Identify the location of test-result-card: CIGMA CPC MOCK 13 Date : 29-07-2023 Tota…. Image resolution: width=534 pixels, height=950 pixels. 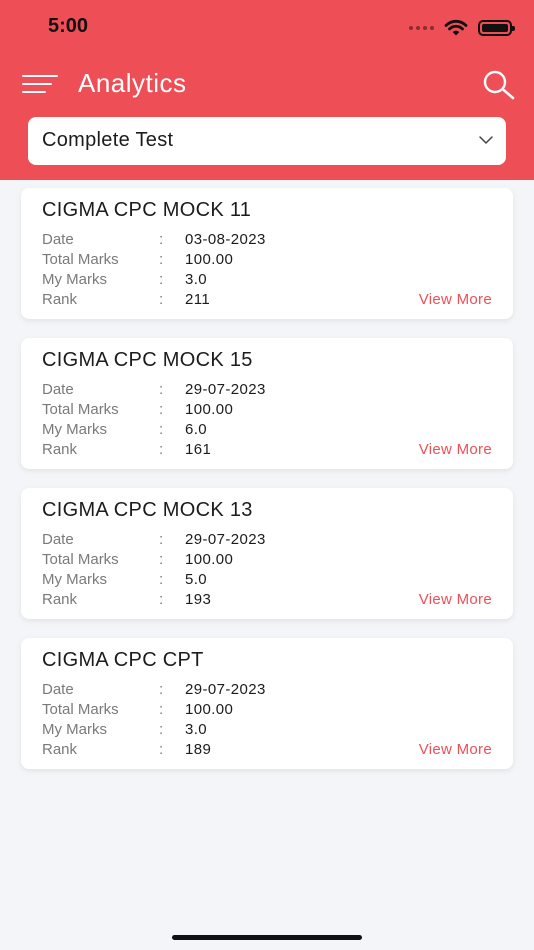
(267, 553).